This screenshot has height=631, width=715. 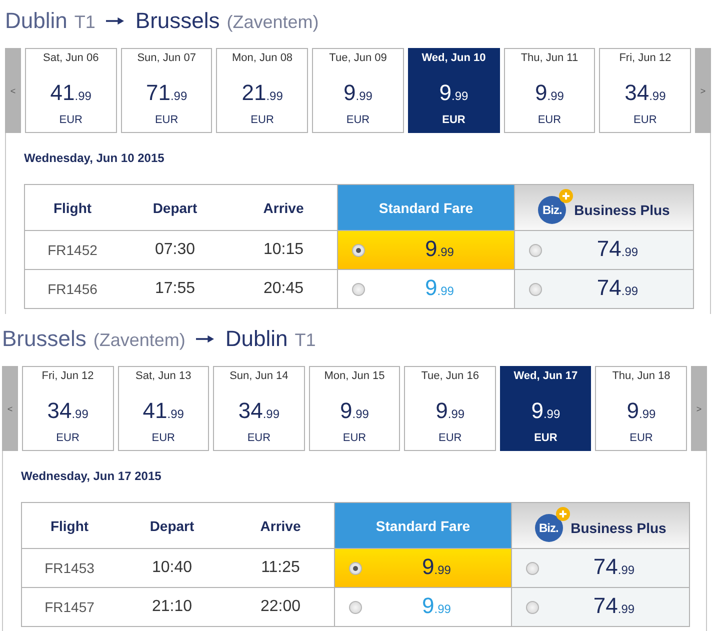 What do you see at coordinates (262, 90) in the screenshot?
I see `date-tab: Mon, Jun 08 21.99 EUR` at bounding box center [262, 90].